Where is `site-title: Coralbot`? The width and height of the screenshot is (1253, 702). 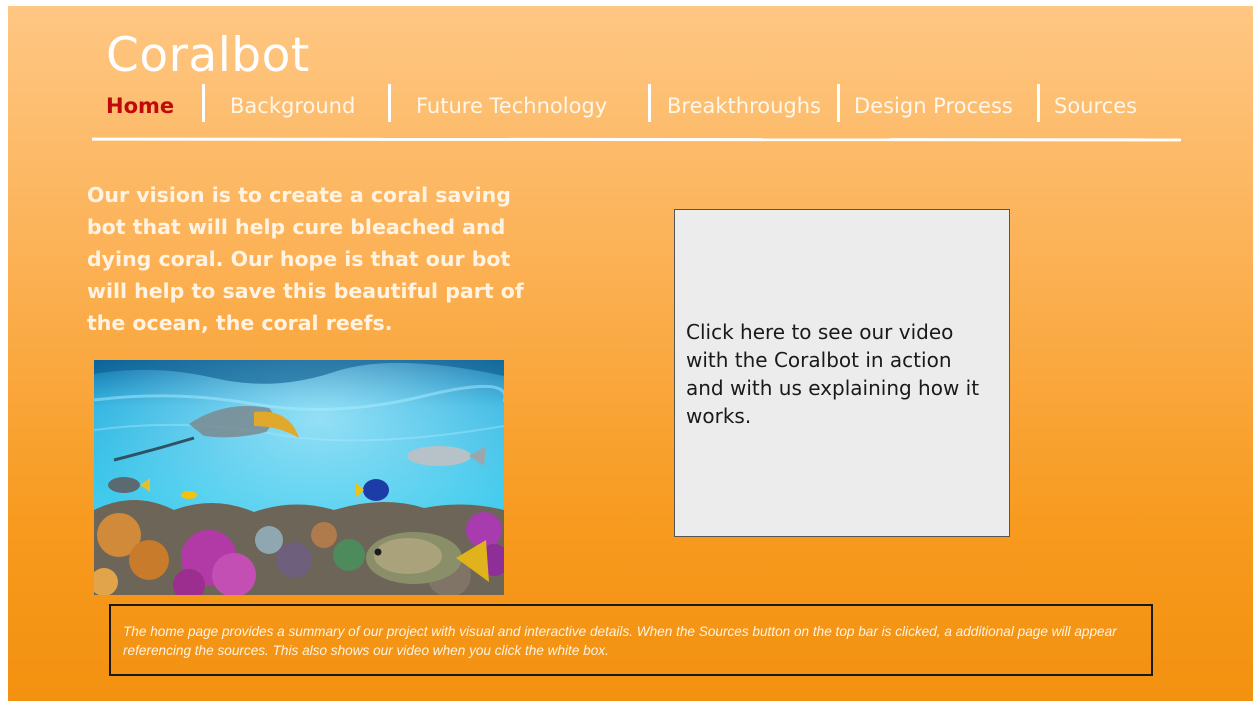 site-title: Coralbot is located at coordinates (208, 55).